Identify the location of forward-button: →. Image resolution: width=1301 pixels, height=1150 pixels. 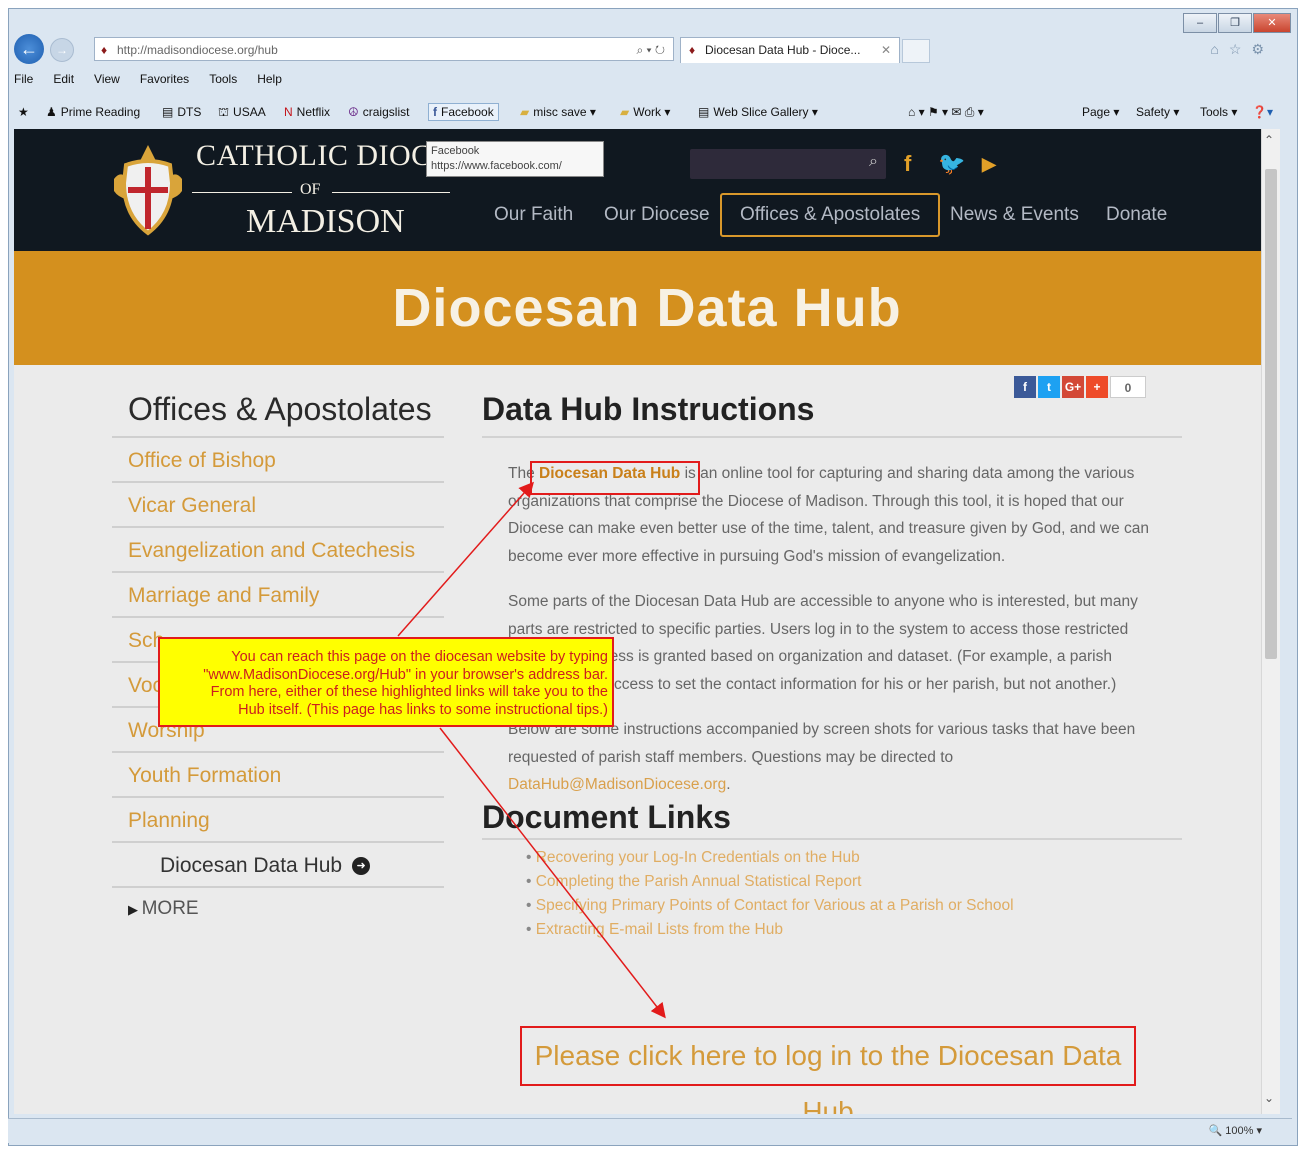
(62, 50).